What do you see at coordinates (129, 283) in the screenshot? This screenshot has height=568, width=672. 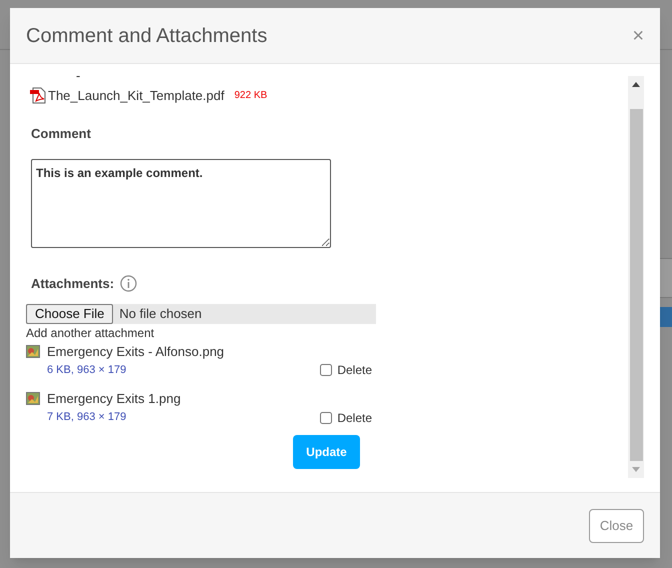 I see `info-icon` at bounding box center [129, 283].